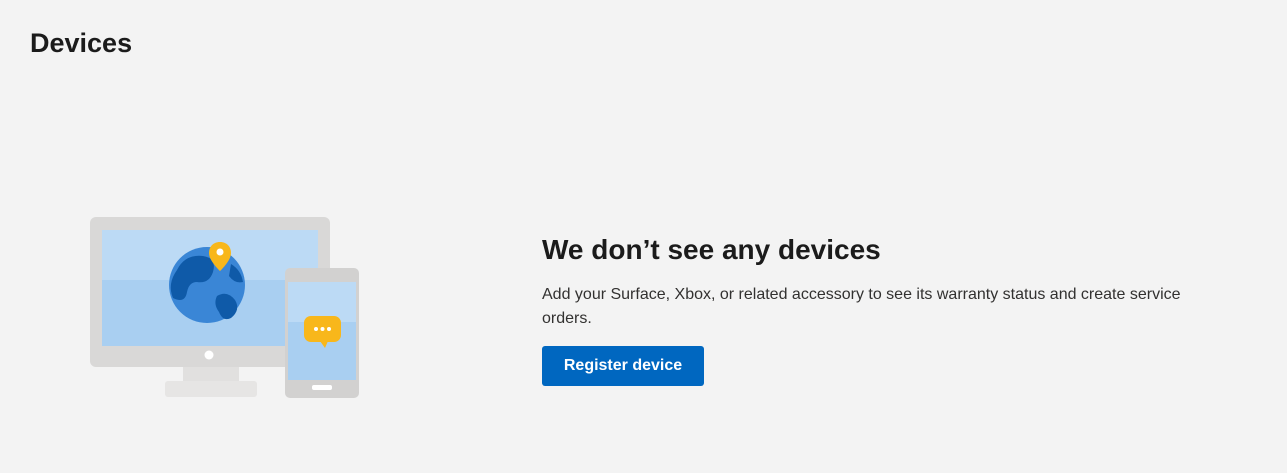 The width and height of the screenshot is (1287, 473). What do you see at coordinates (623, 366) in the screenshot?
I see `register-device-button: Register device` at bounding box center [623, 366].